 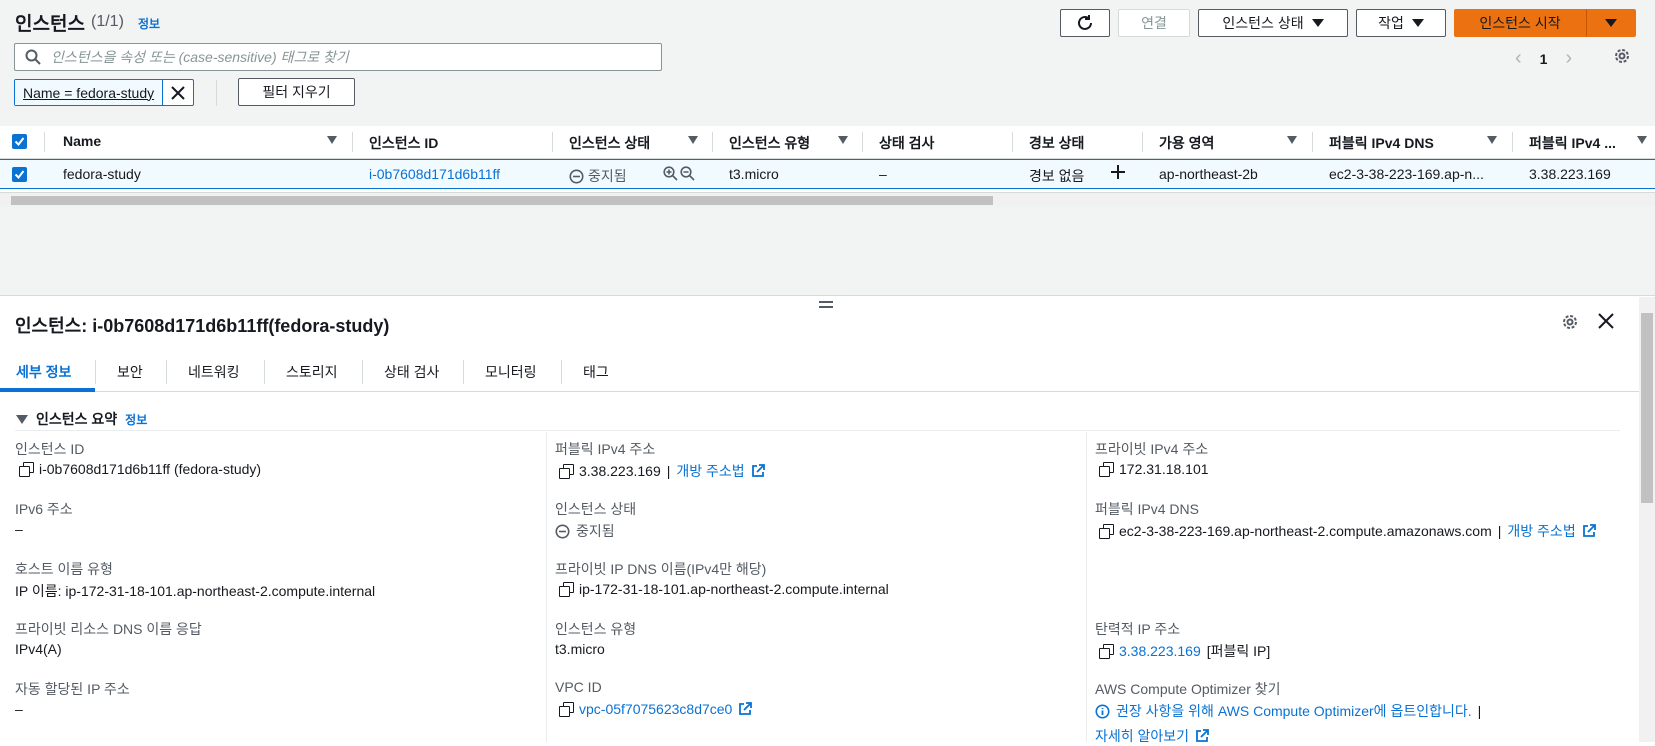 I want to click on private-ip-value: 172.31.18.101, so click(x=1154, y=469).